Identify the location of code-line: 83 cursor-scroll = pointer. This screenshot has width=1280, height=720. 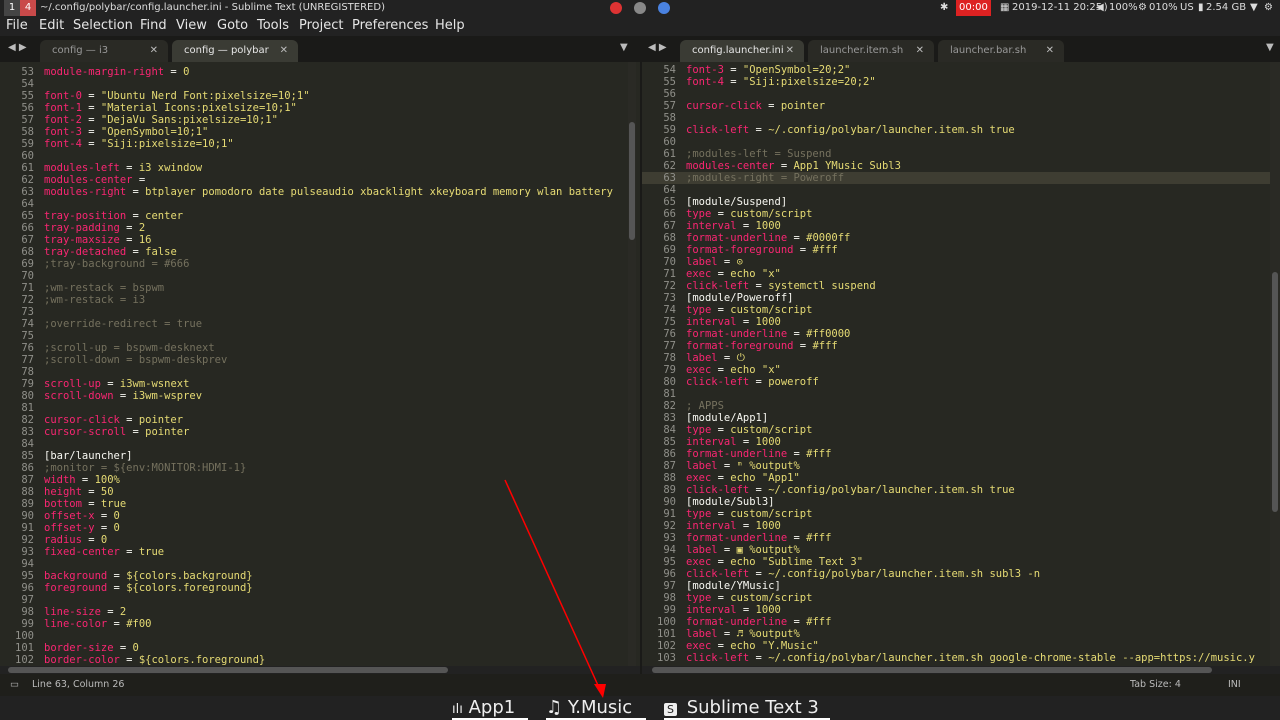
(314, 432).